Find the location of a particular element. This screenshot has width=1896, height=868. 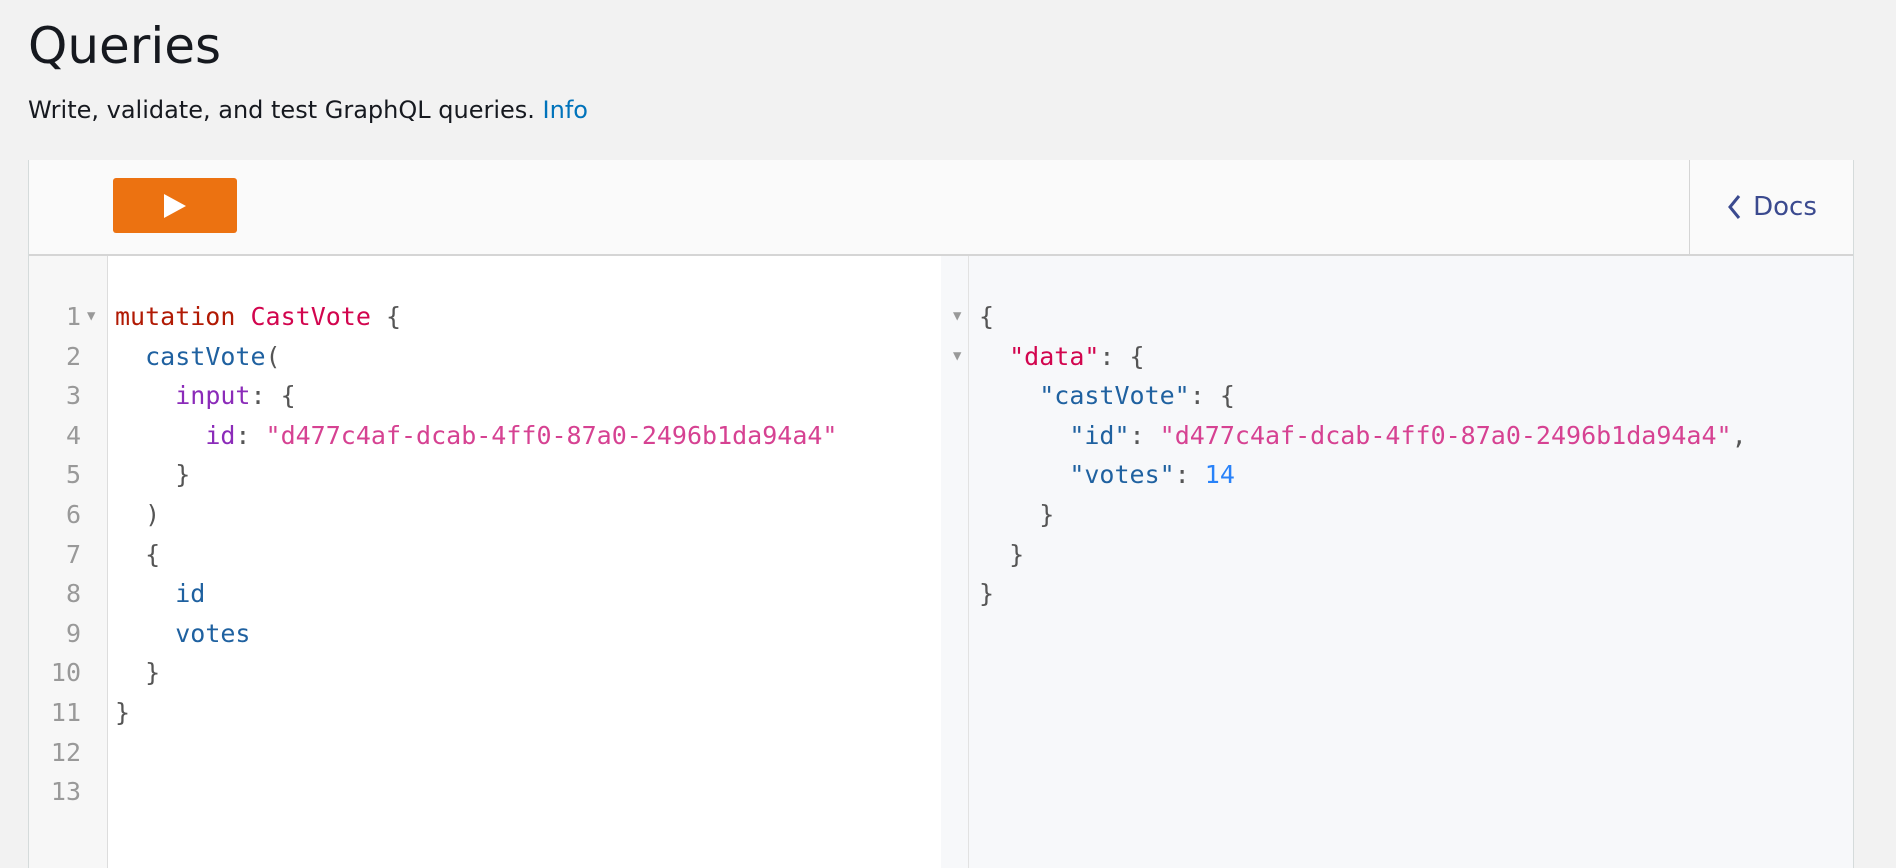

code-token: castVote is located at coordinates (205, 356).